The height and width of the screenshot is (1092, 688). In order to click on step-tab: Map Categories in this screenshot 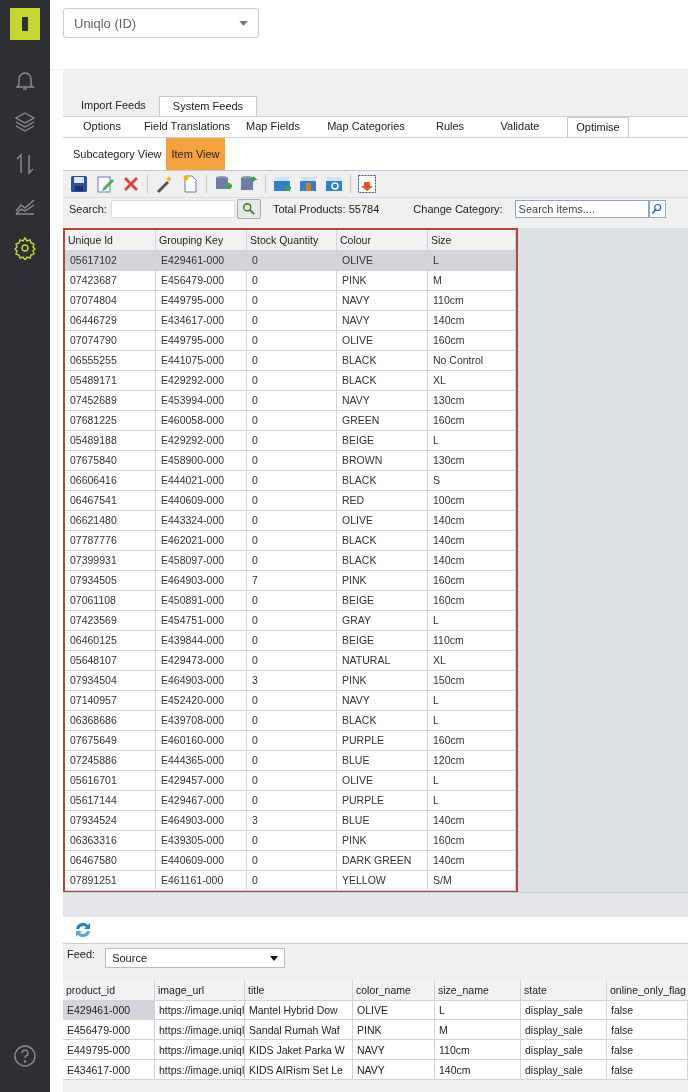, I will do `click(366, 127)`.